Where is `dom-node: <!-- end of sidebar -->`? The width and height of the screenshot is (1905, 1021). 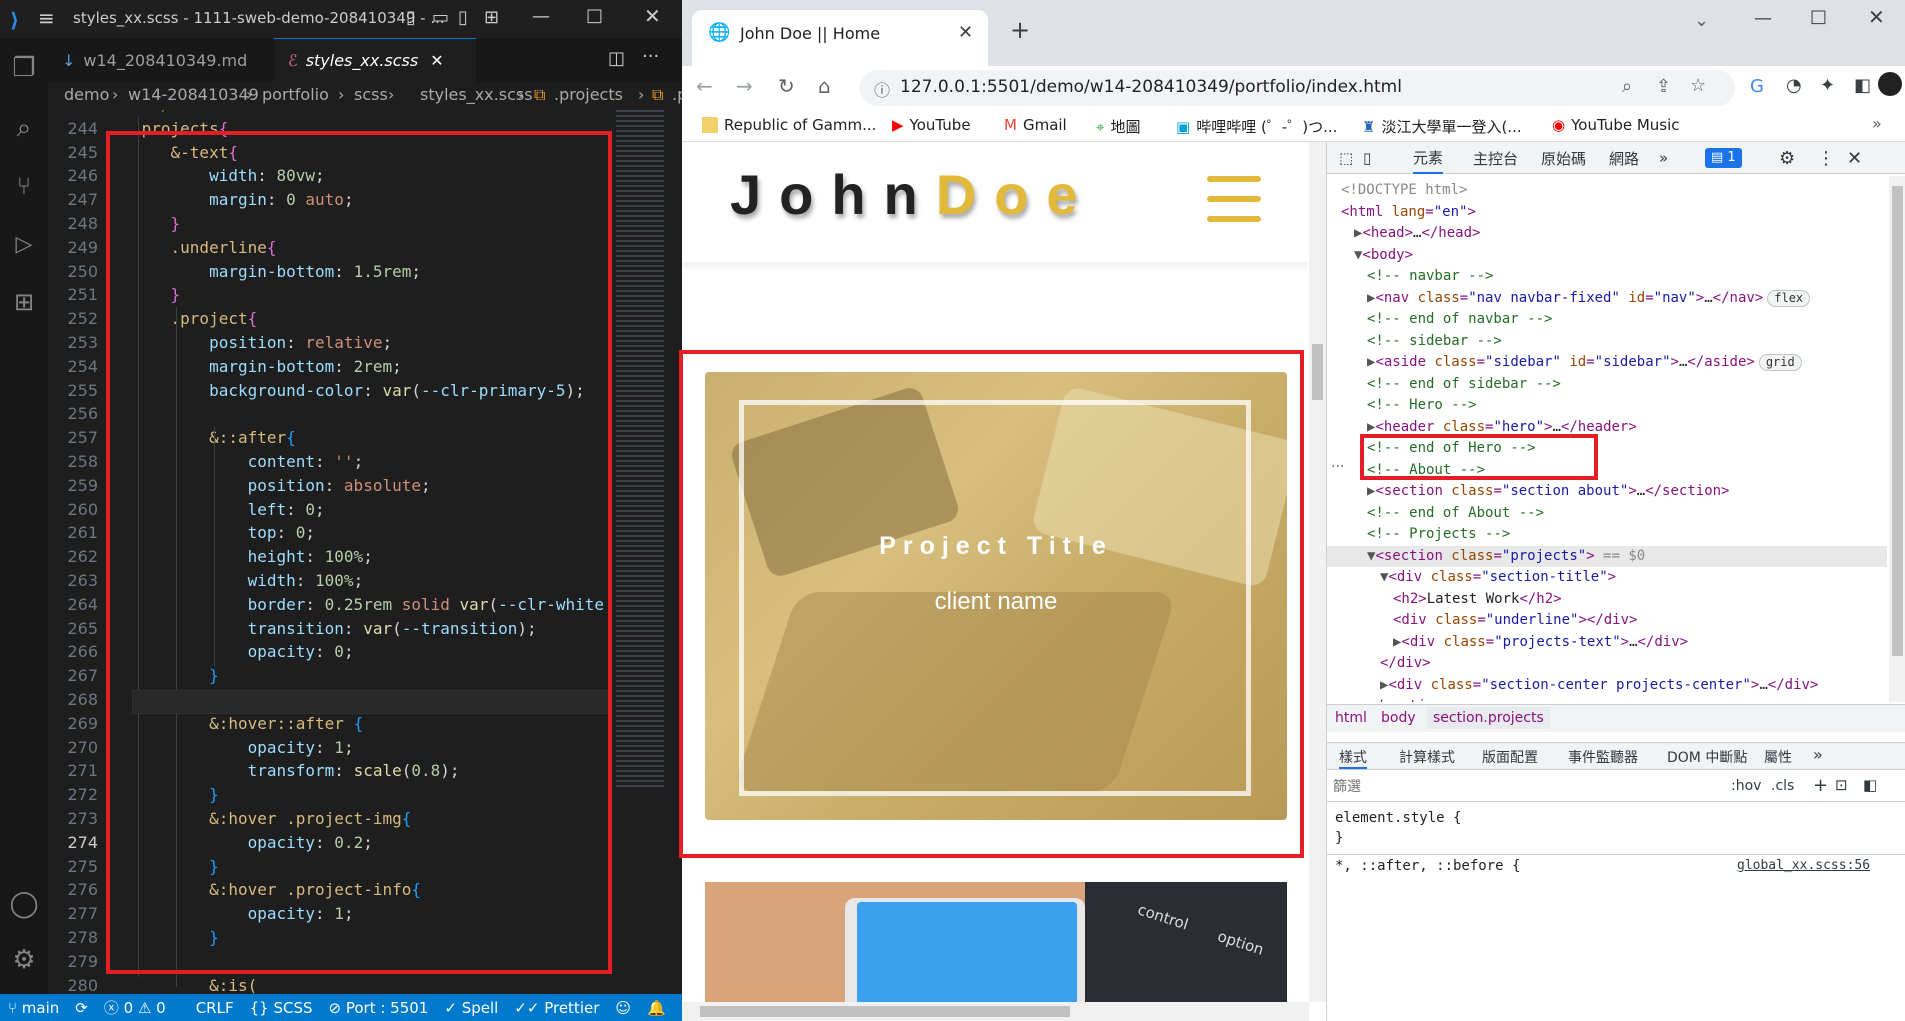
dom-node: <!-- end of sidebar --> is located at coordinates (1464, 385).